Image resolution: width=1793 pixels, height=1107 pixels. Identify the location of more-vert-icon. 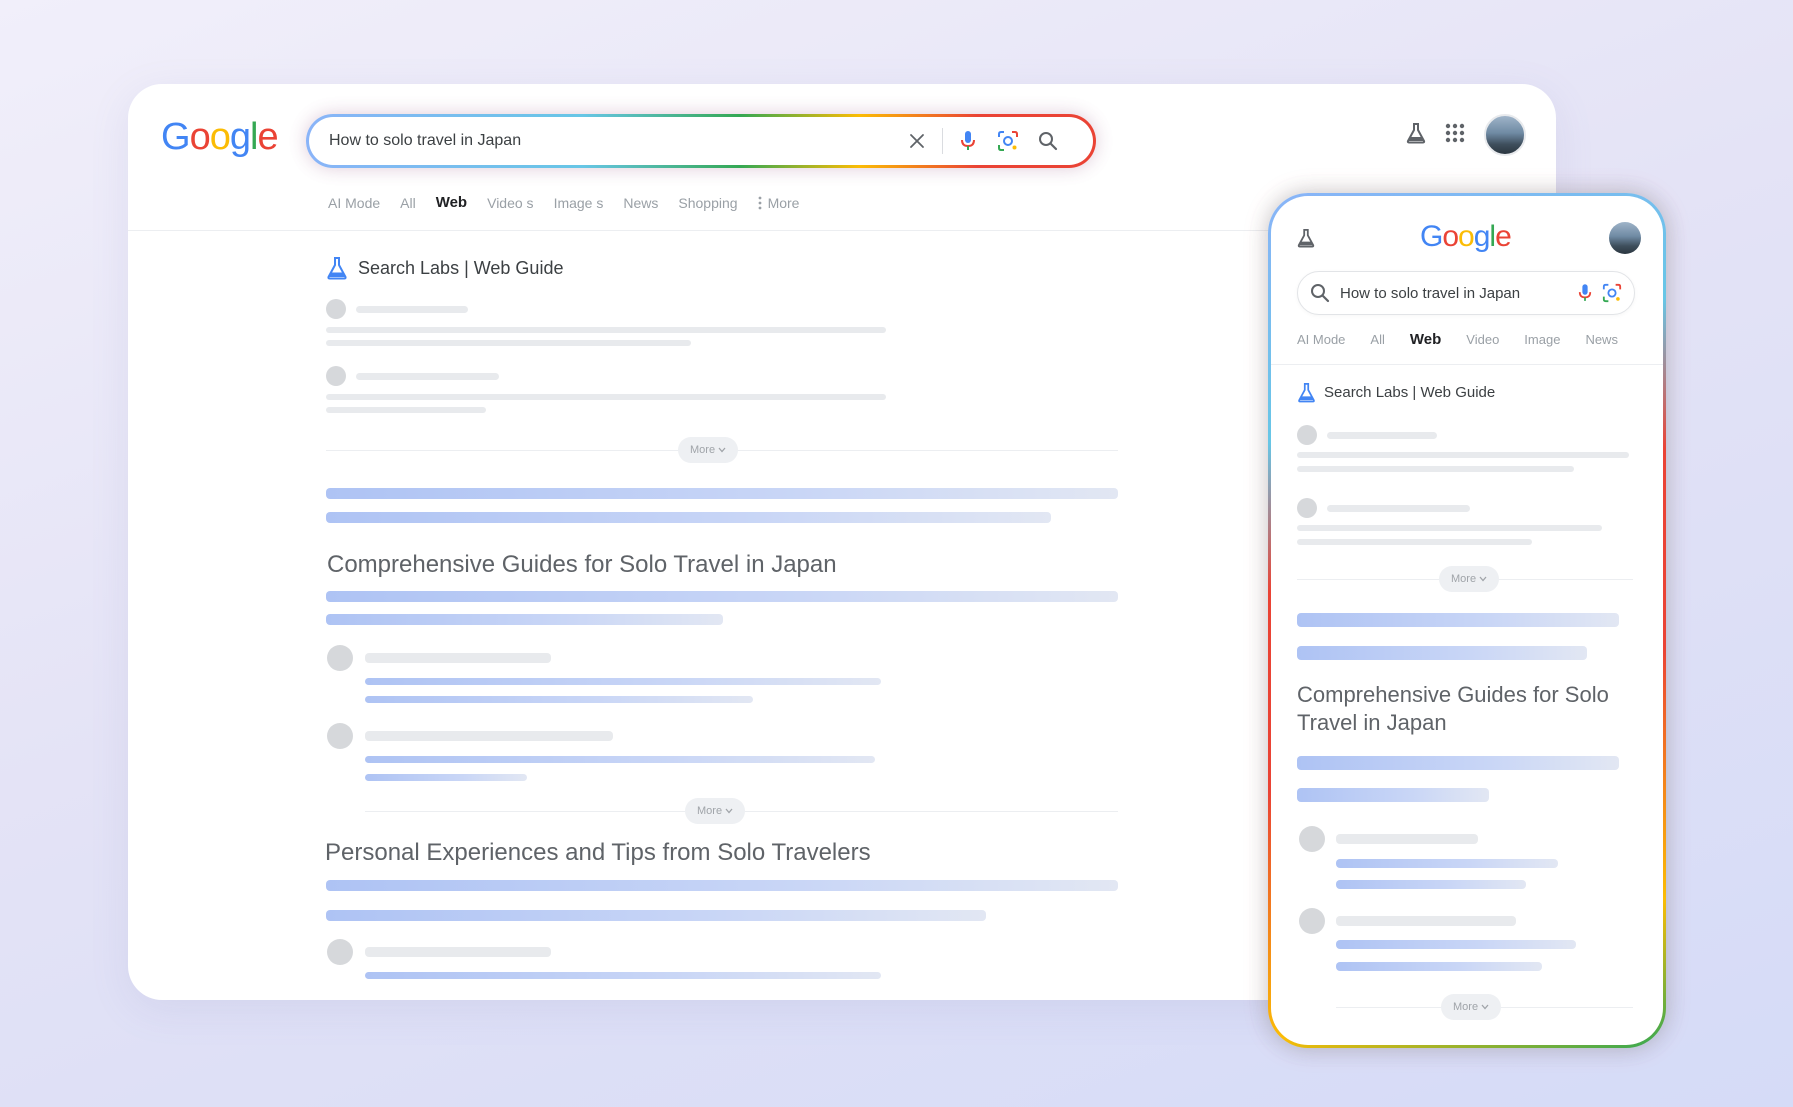
(759, 202).